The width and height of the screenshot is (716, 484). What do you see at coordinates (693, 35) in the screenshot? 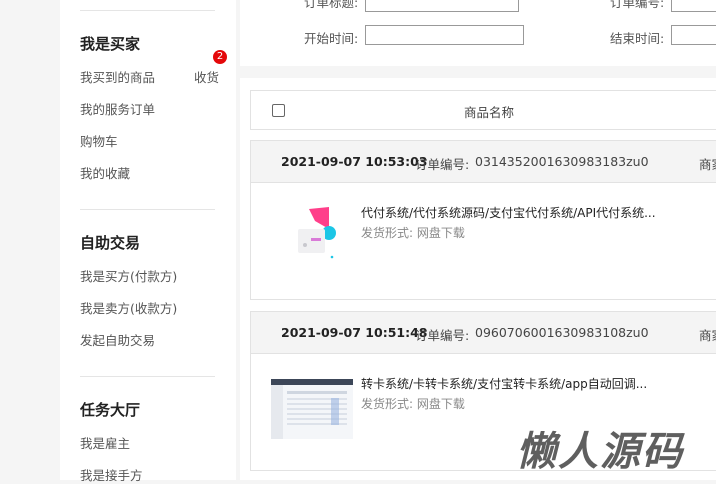
I see `end-time-input` at bounding box center [693, 35].